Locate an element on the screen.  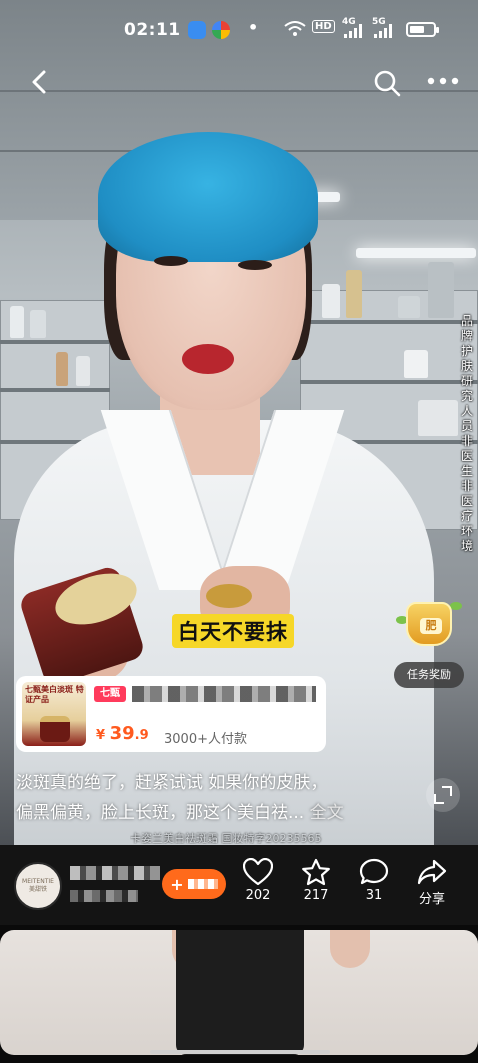
author-avatar: MEITENTIE 美甜铁 is located at coordinates (38, 886).